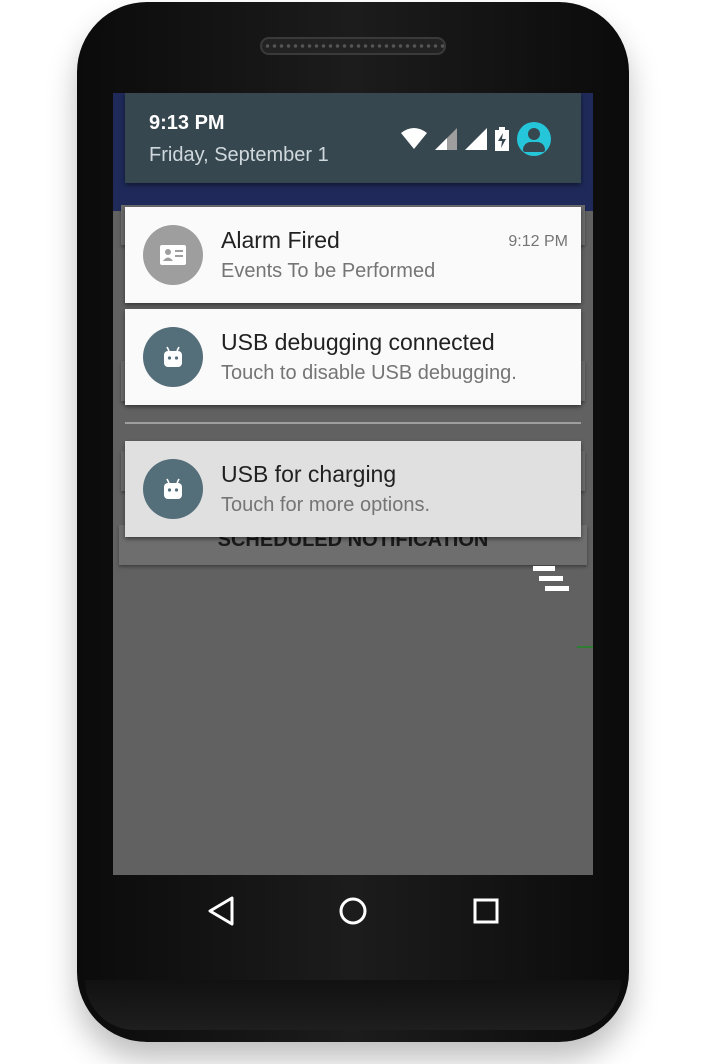 The width and height of the screenshot is (705, 1064). What do you see at coordinates (534, 139) in the screenshot?
I see `account-avatar-icon` at bounding box center [534, 139].